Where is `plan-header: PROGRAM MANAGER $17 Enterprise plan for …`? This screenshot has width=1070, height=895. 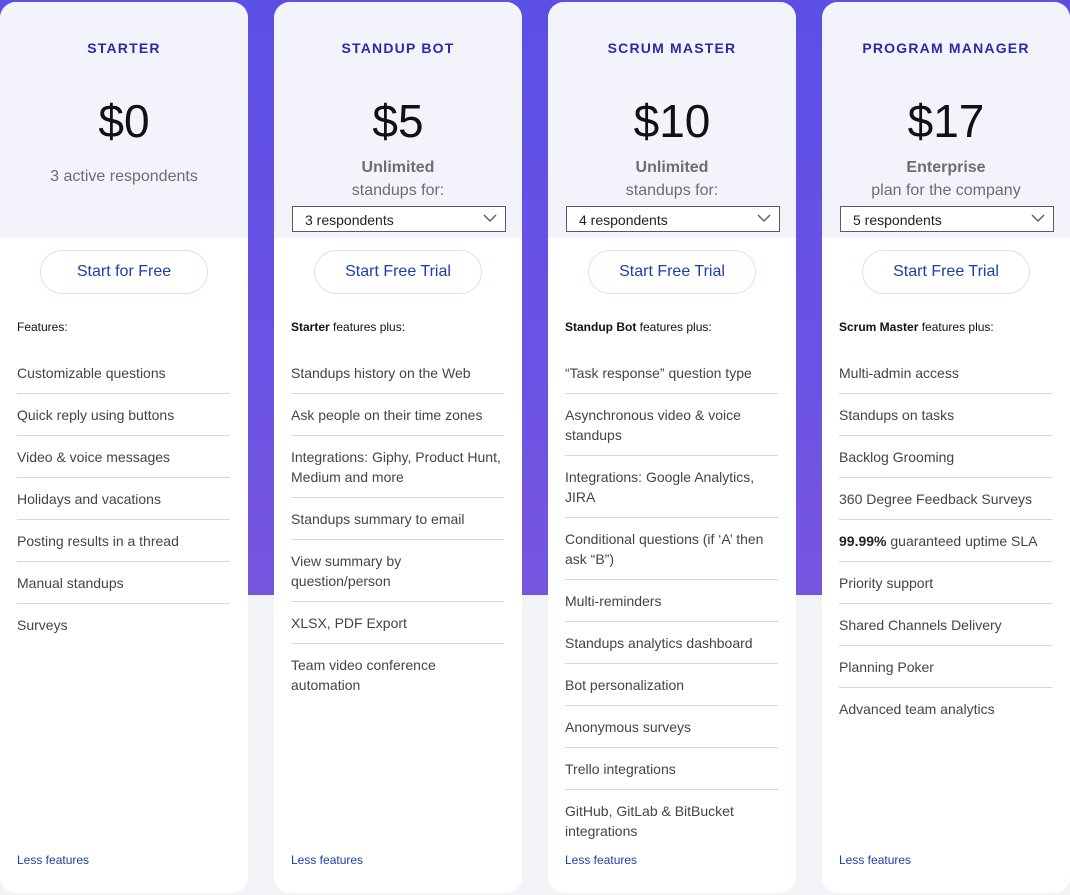 plan-header: PROGRAM MANAGER $17 Enterprise plan for … is located at coordinates (946, 120).